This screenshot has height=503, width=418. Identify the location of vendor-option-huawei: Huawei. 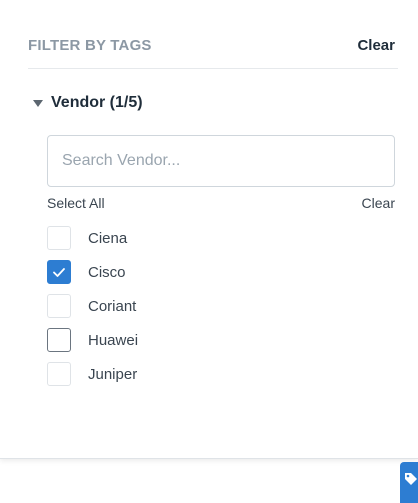
(92, 340).